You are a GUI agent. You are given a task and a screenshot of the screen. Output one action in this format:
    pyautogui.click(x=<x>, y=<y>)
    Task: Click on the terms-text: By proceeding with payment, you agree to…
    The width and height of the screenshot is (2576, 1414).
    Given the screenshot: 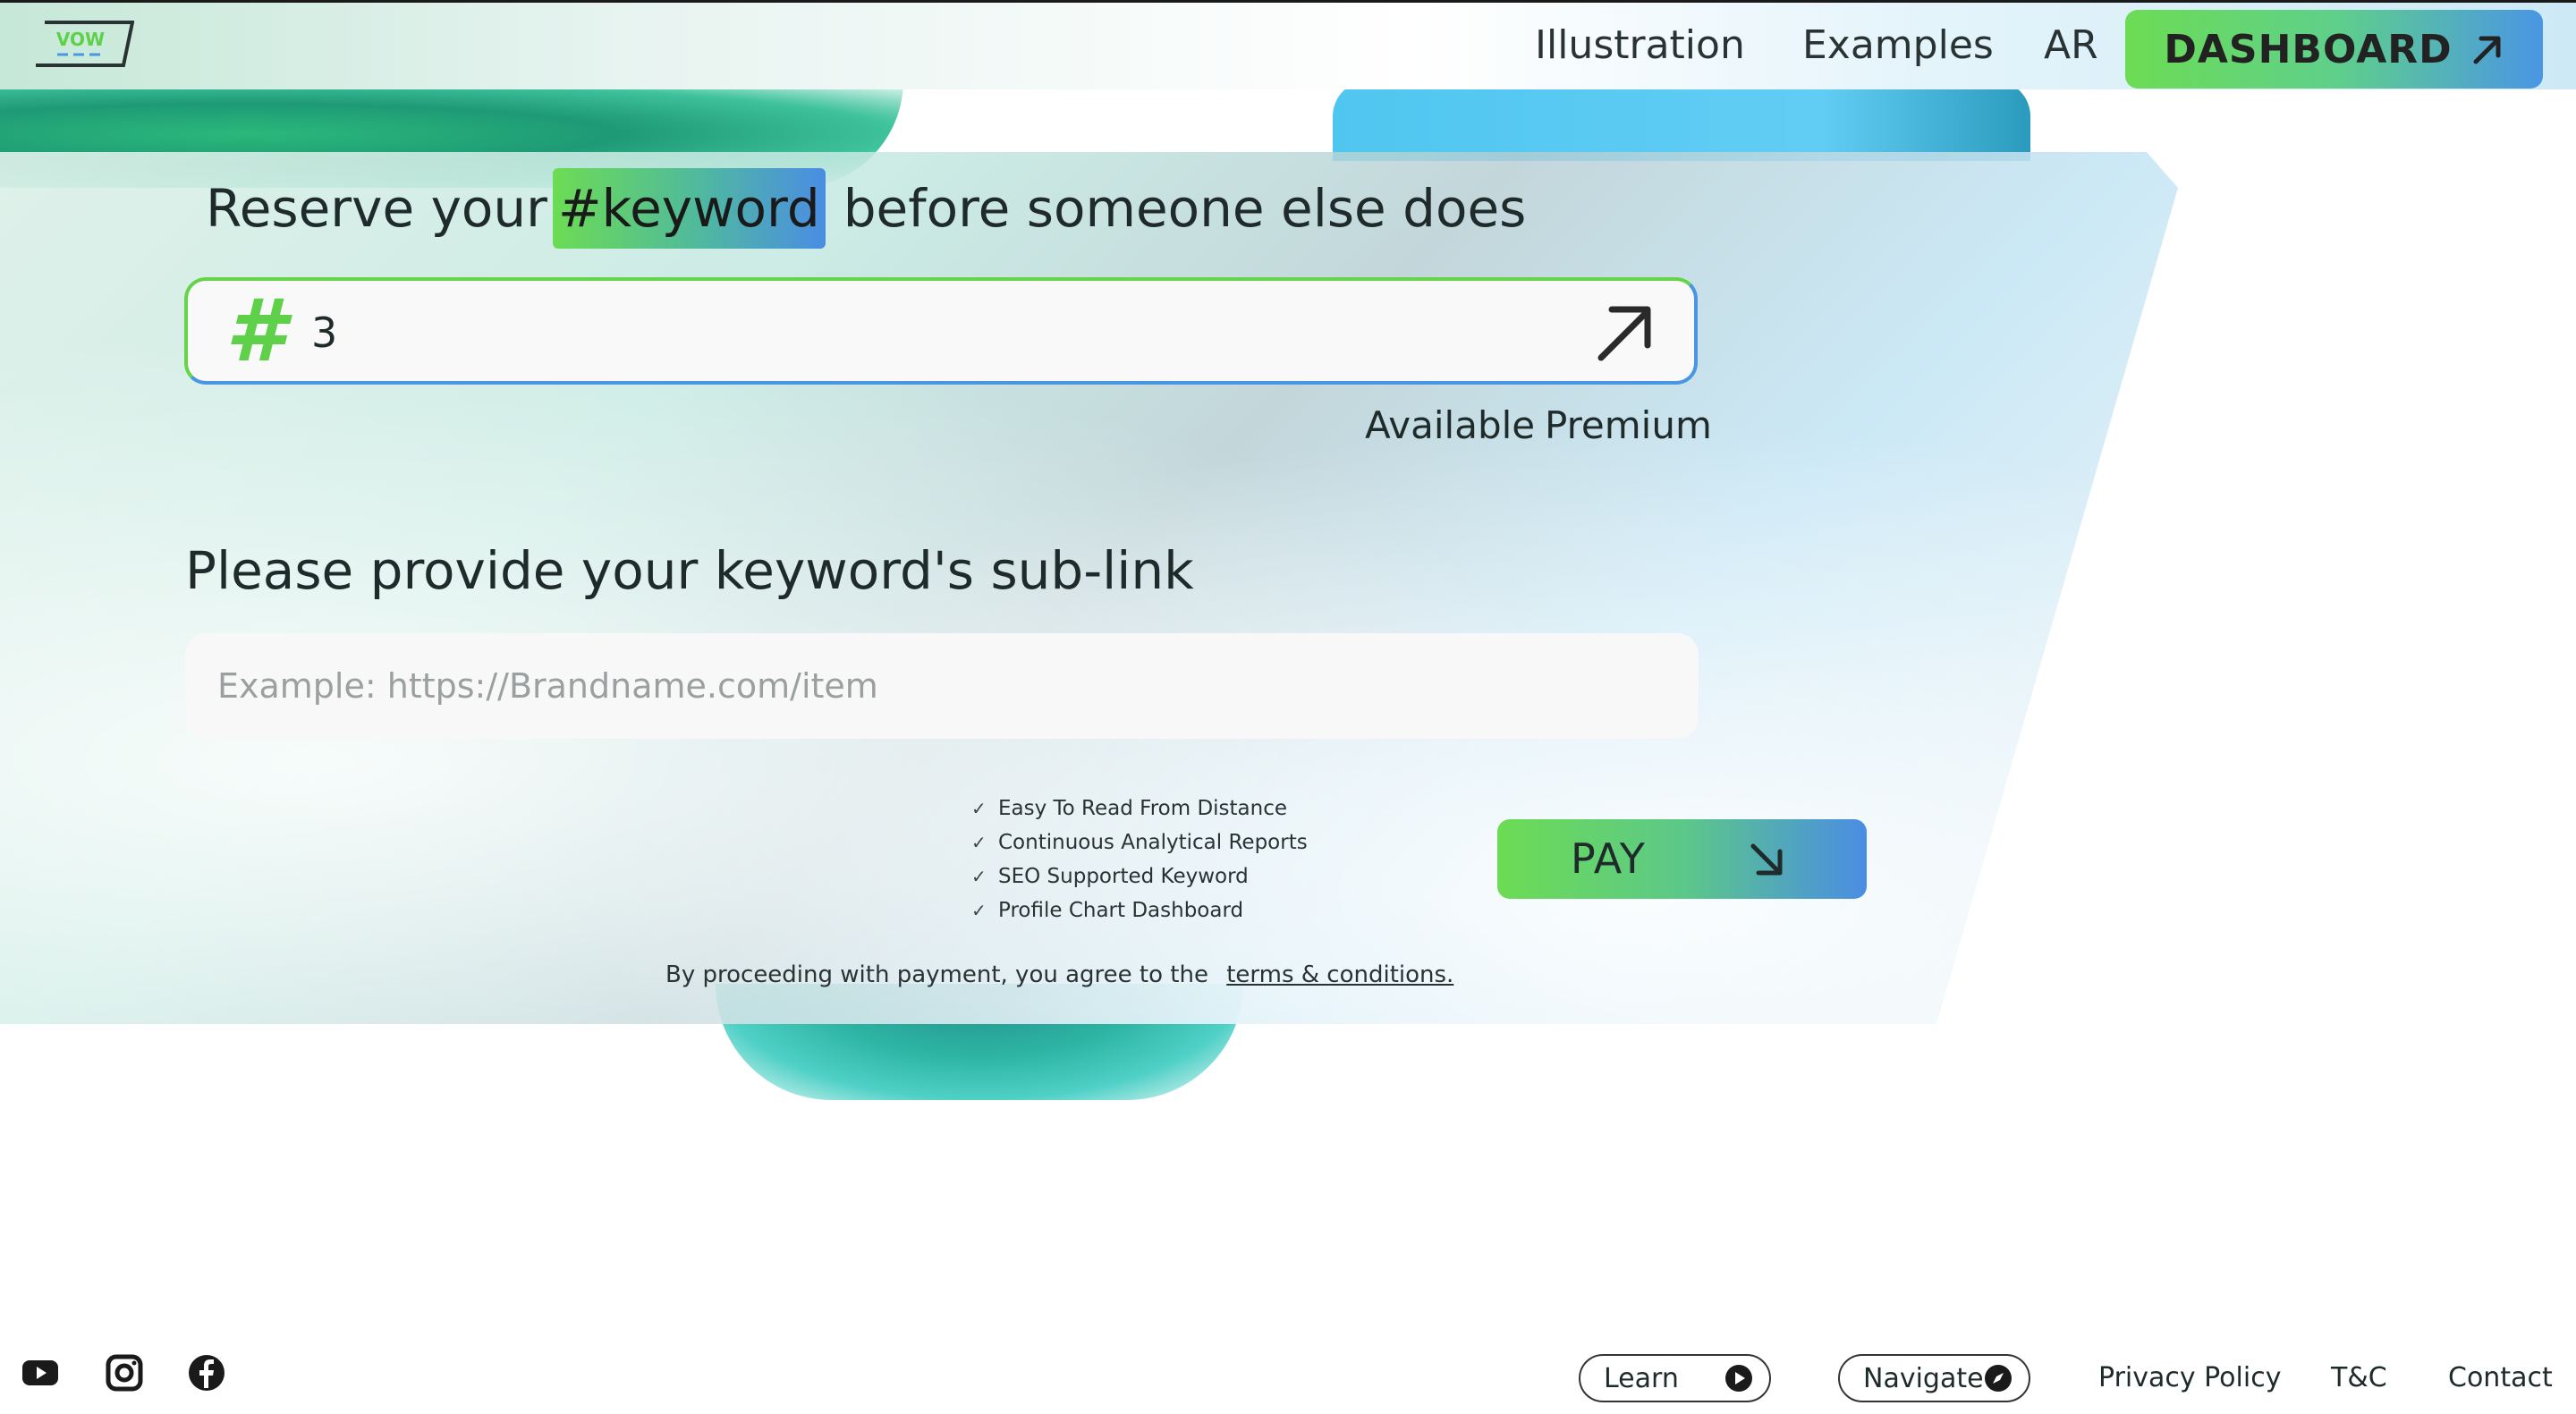 What is the action you would take?
    pyautogui.click(x=936, y=974)
    